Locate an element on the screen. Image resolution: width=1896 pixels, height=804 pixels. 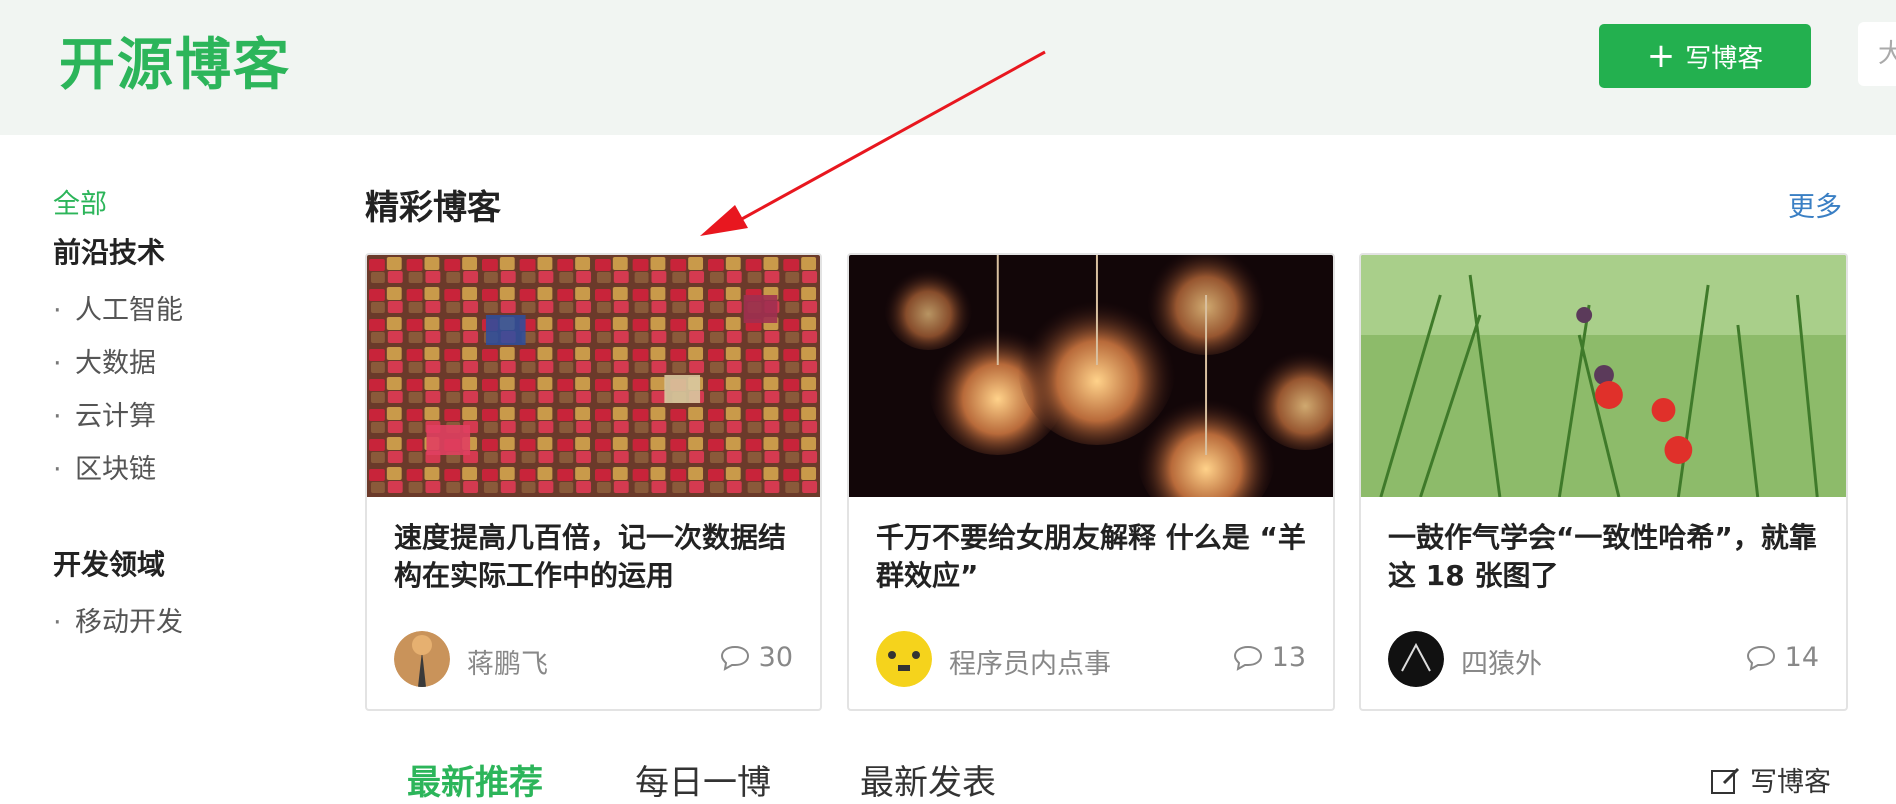
sidebar-item-mobile: · 移动开发 is located at coordinates (118, 619).